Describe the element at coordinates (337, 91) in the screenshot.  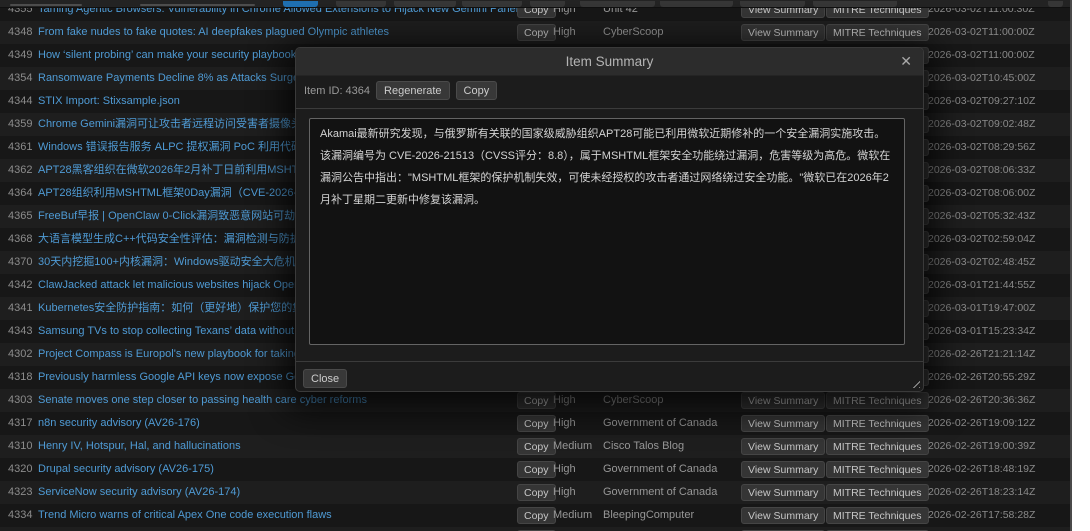
I see `item-id-label: Item ID: 4364` at that location.